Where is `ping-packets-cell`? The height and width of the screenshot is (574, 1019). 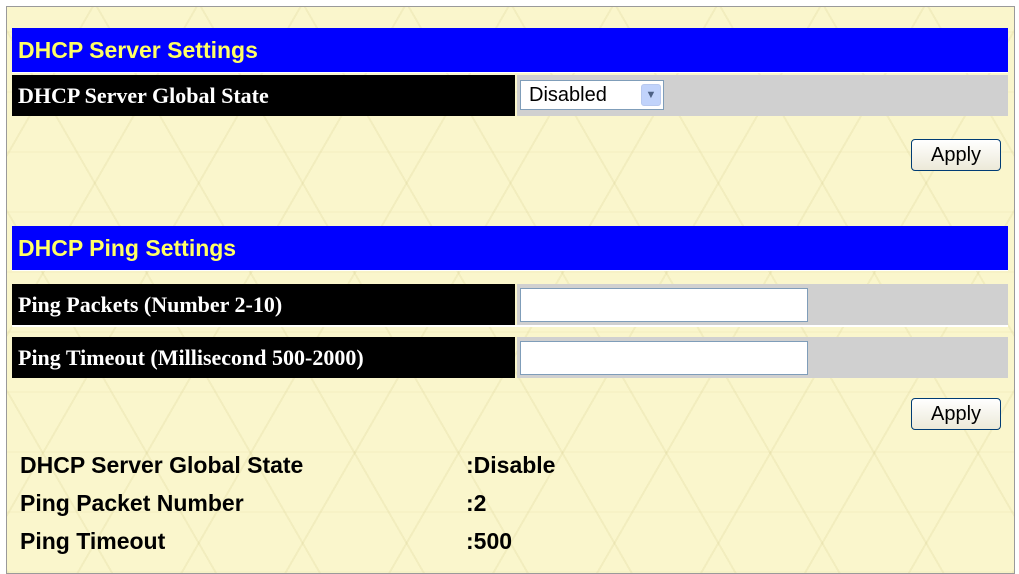 ping-packets-cell is located at coordinates (762, 304).